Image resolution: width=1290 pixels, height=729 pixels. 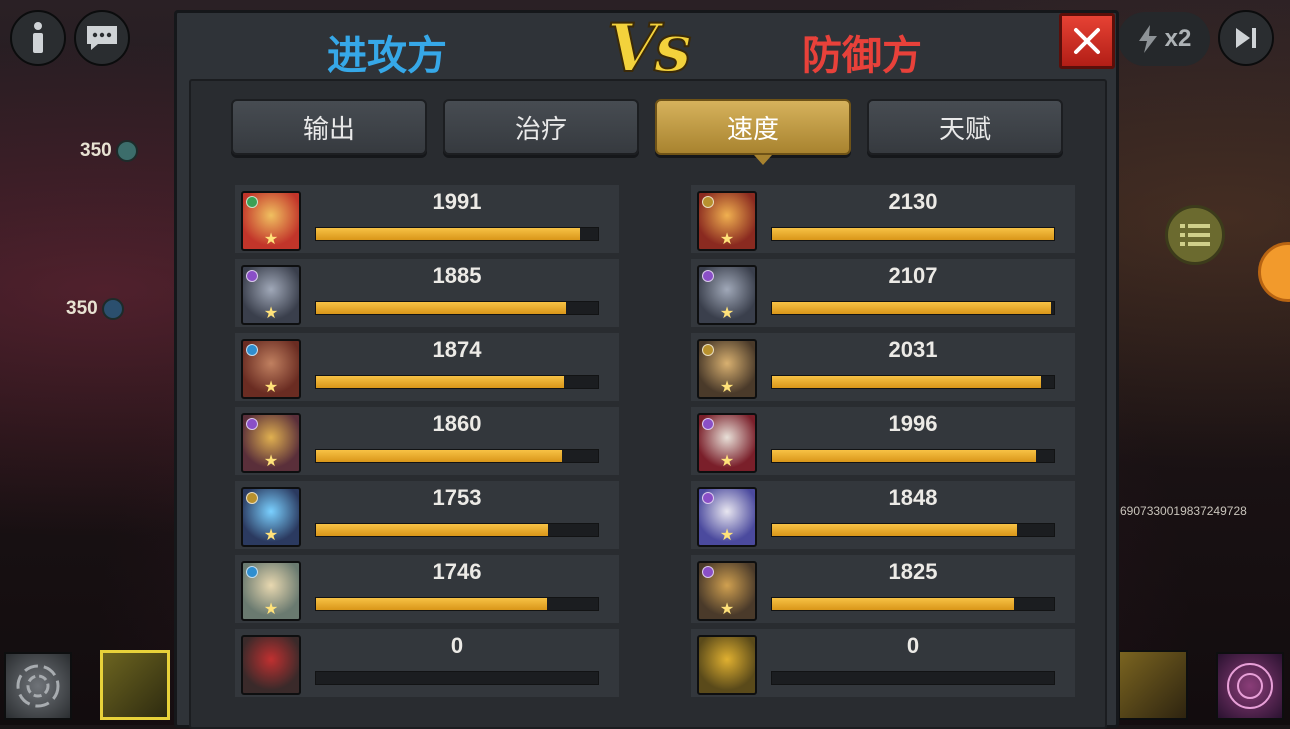 What do you see at coordinates (457, 571) in the screenshot?
I see `stat-value: 1746` at bounding box center [457, 571].